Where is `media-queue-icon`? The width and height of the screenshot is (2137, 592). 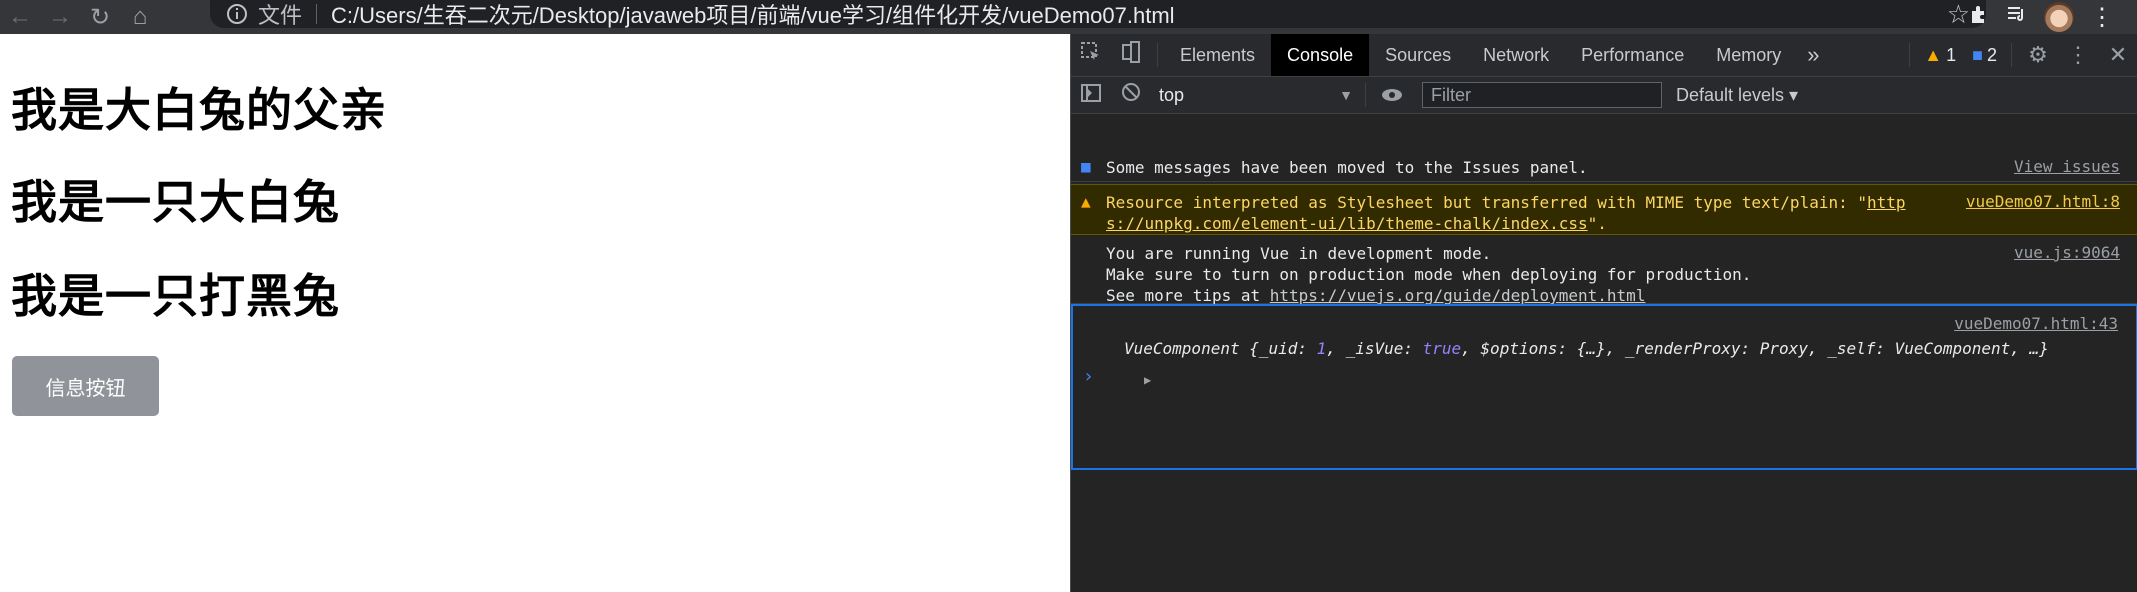 media-queue-icon is located at coordinates (2017, 17).